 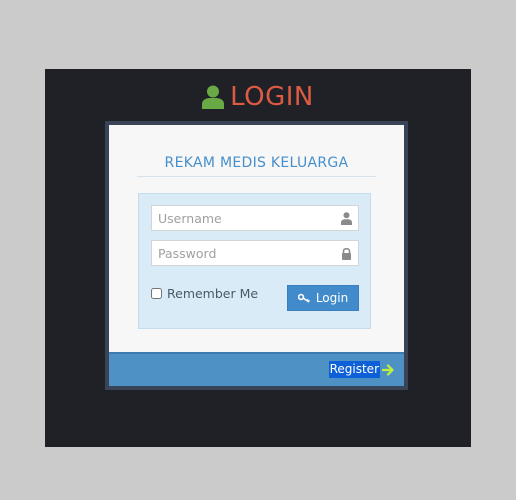 What do you see at coordinates (156, 293) in the screenshot?
I see `remember-checkbox` at bounding box center [156, 293].